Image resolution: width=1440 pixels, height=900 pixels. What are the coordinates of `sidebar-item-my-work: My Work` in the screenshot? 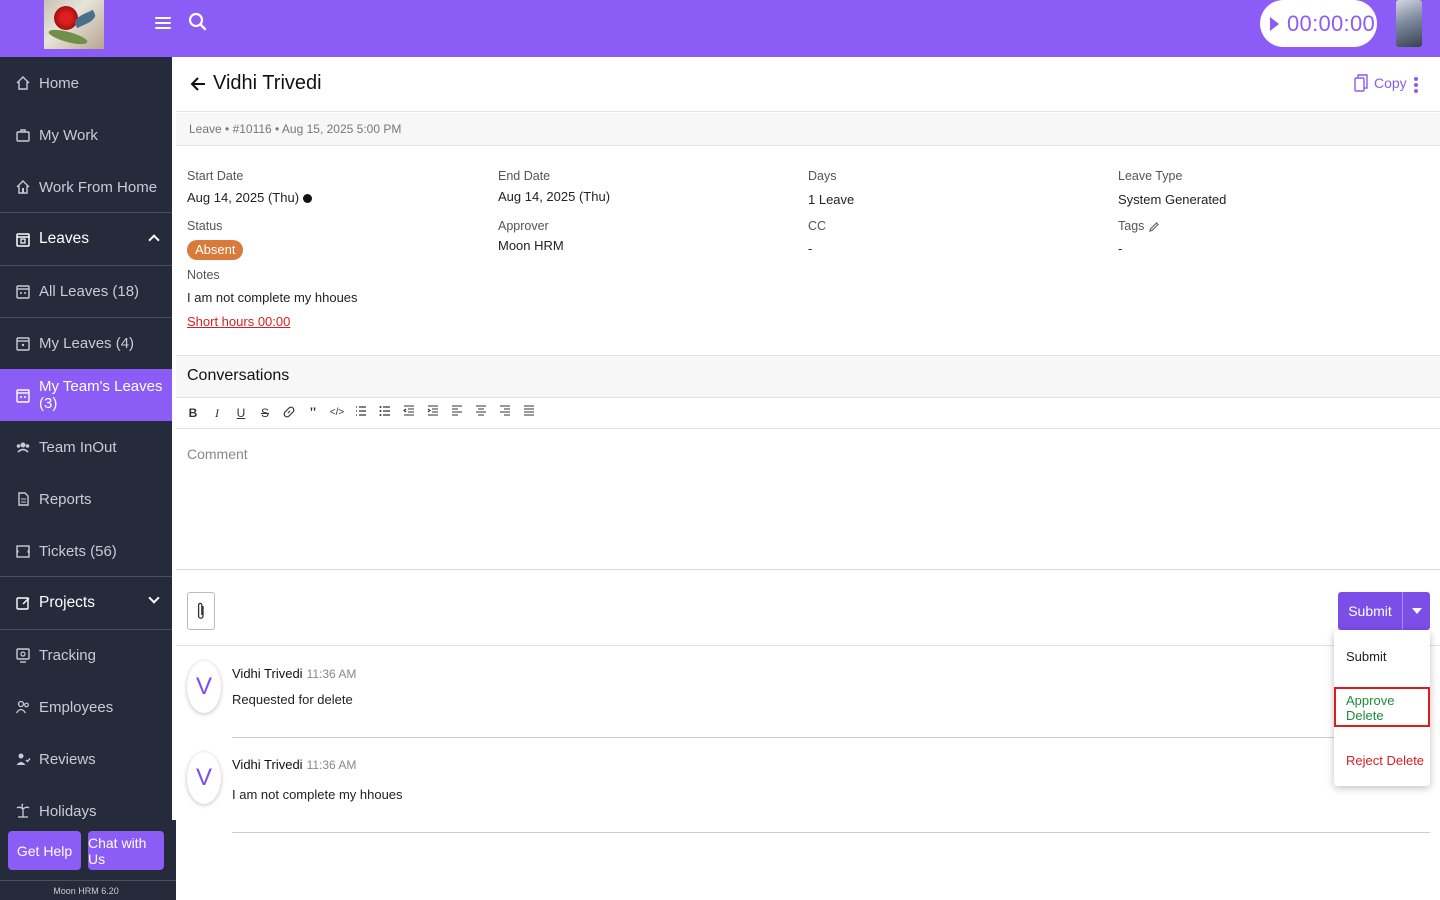 It's located at (86, 135).